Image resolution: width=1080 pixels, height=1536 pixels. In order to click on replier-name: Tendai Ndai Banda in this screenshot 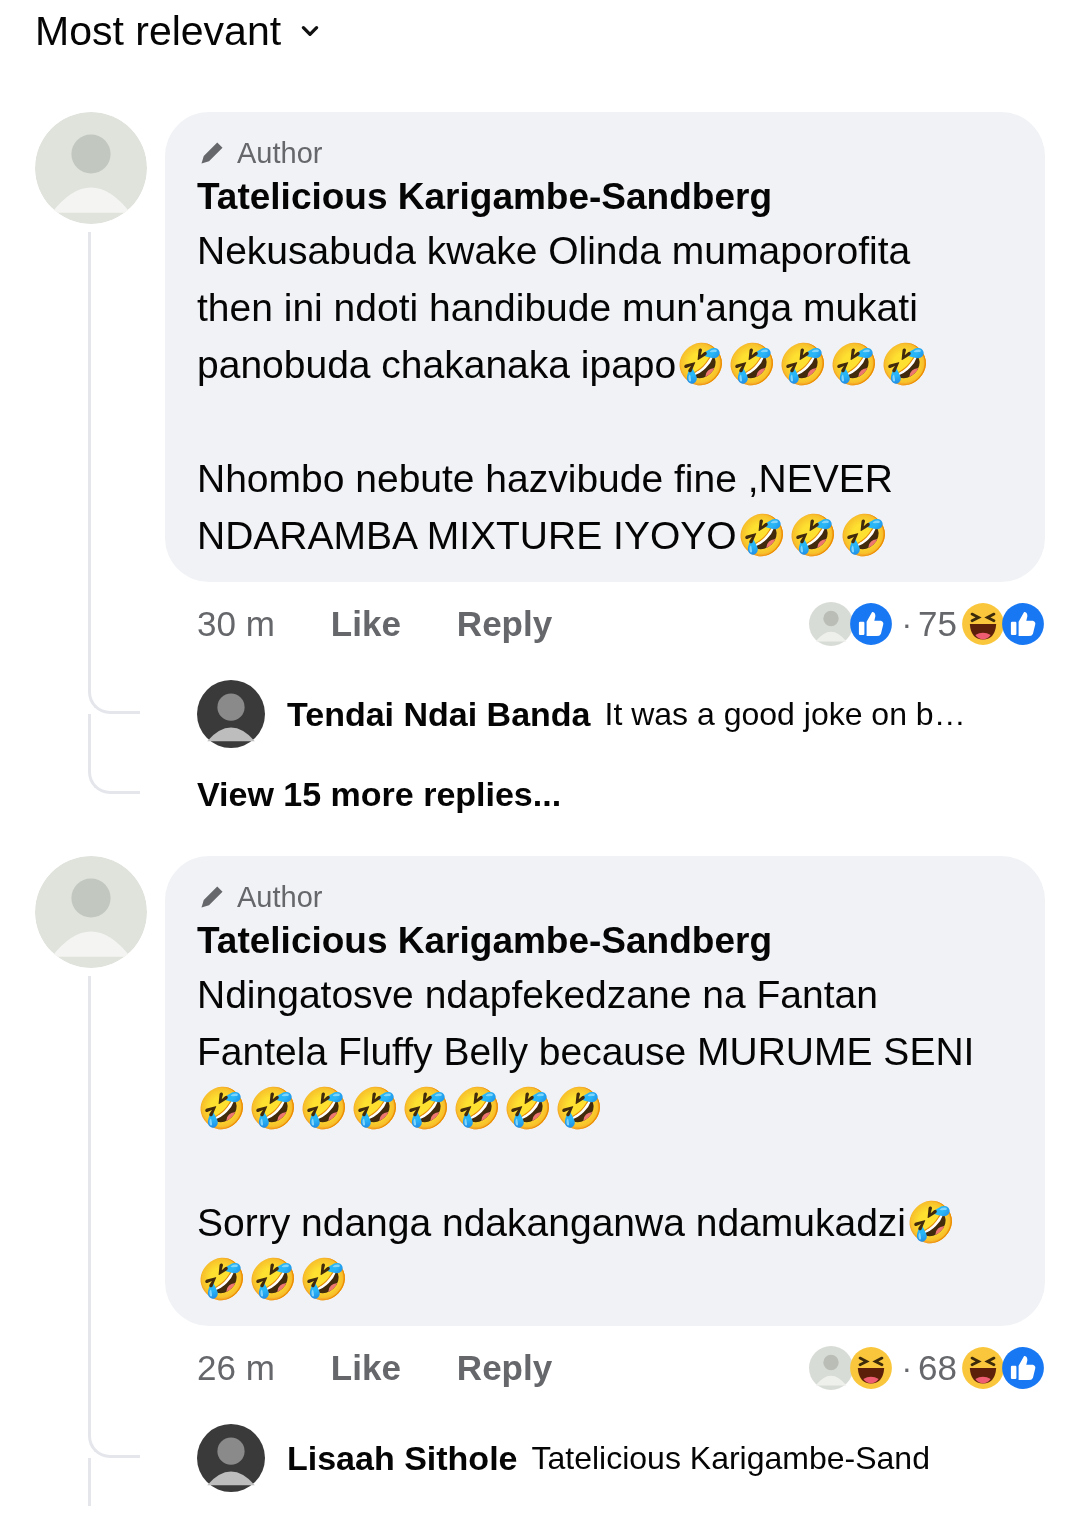, I will do `click(439, 714)`.